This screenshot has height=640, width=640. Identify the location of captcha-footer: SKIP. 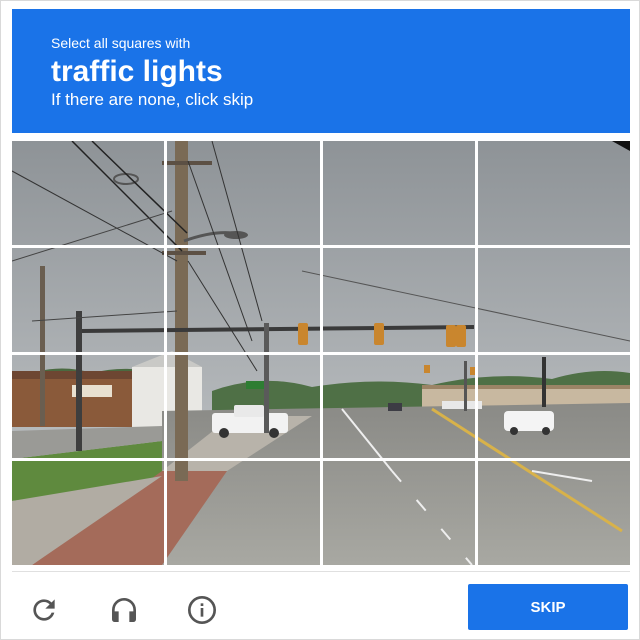
(321, 603).